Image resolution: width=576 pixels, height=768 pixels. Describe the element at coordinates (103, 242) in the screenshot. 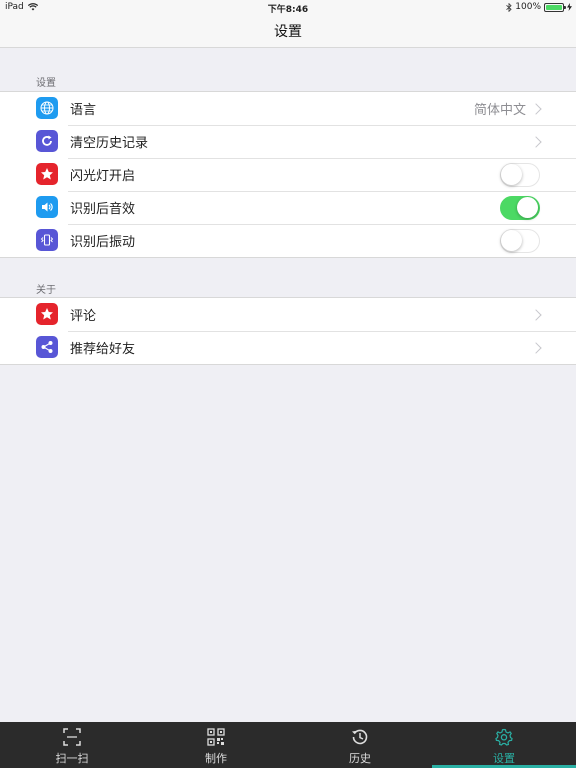

I see `vibrate-label: 识别后振动` at that location.